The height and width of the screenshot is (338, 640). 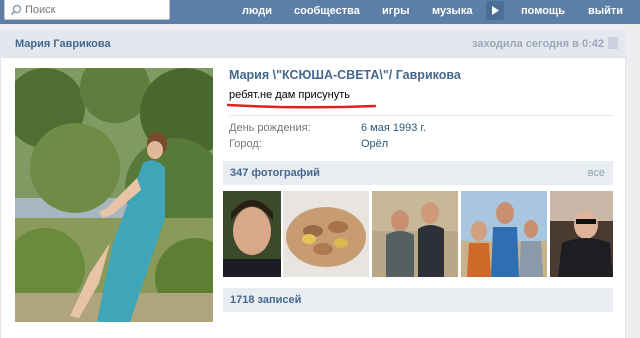 What do you see at coordinates (421, 115) in the screenshot?
I see `info-divider` at bounding box center [421, 115].